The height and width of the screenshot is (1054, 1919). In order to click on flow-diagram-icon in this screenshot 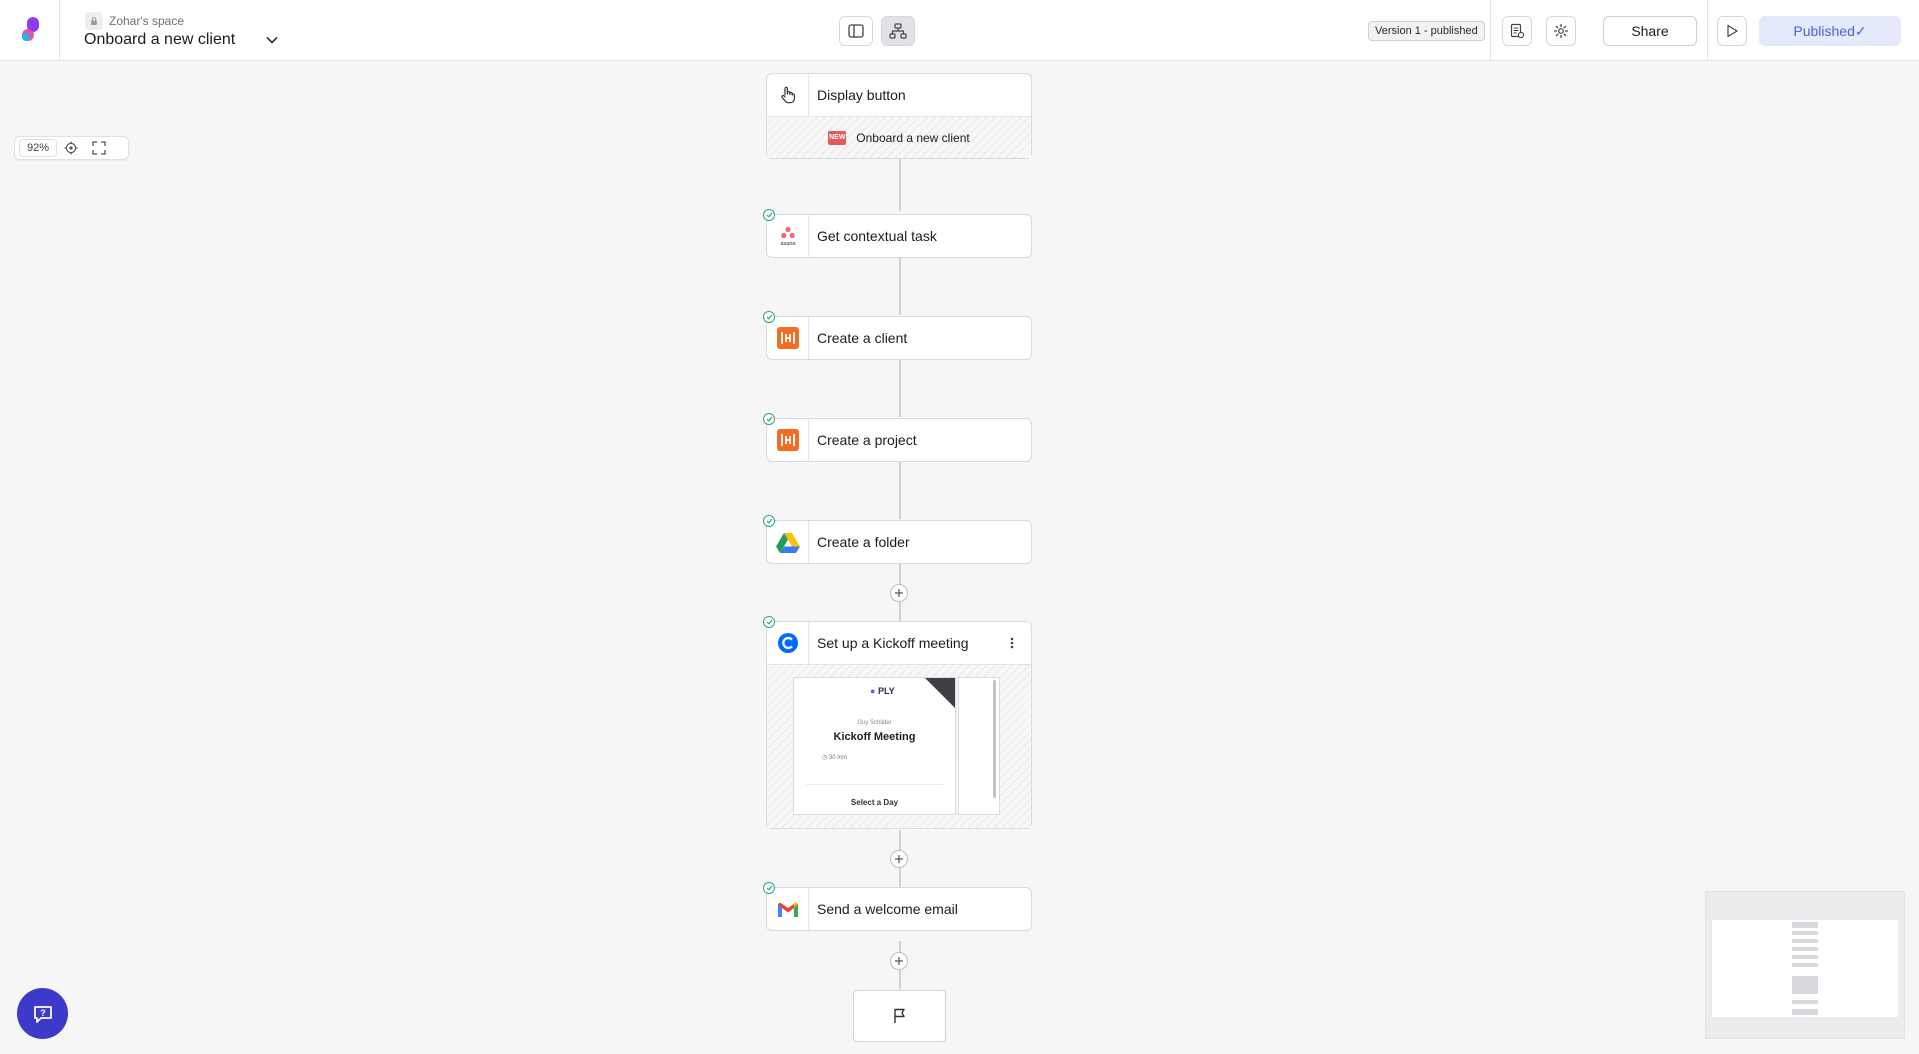, I will do `click(898, 31)`.